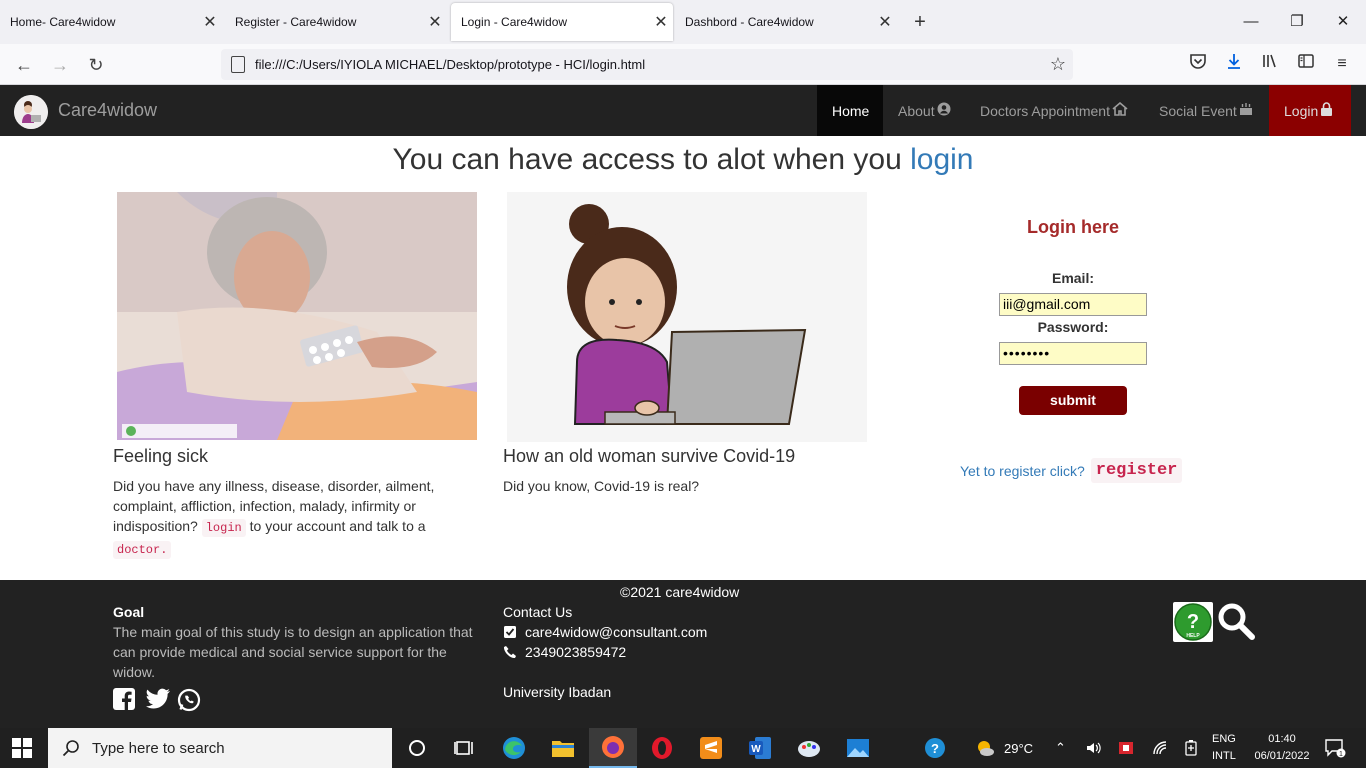 This screenshot has height=771, width=1366. What do you see at coordinates (557, 692) in the screenshot?
I see `university: University Ibadan` at bounding box center [557, 692].